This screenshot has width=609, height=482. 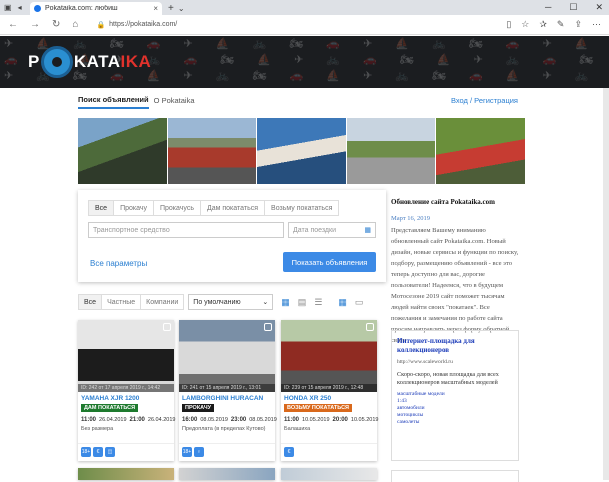 I want to click on end-time: 23:00, so click(x=238, y=420).